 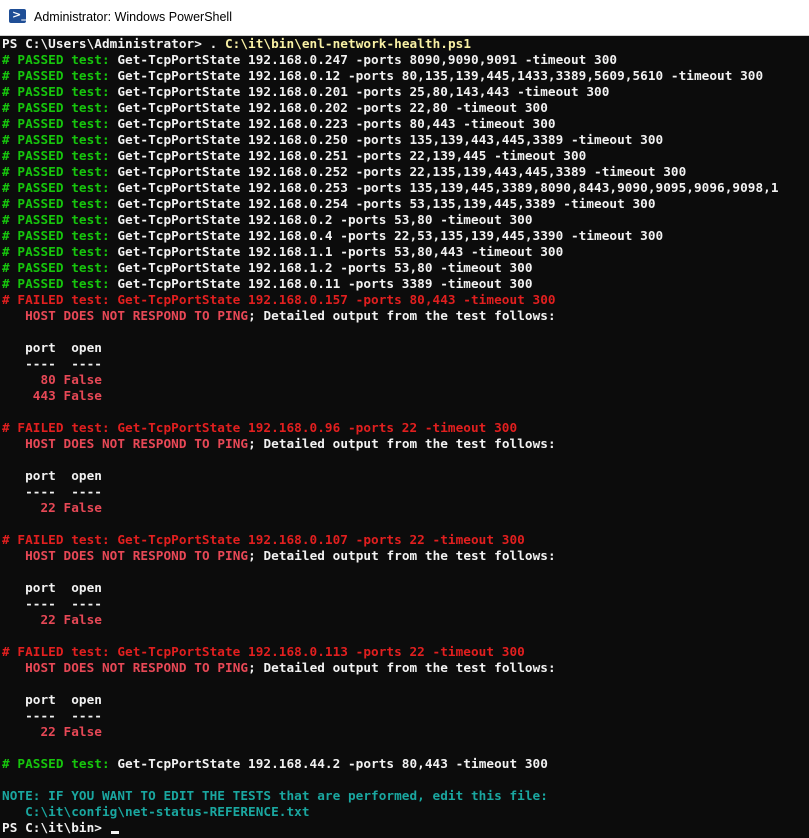 I want to click on window-title: Administrator: Windows PowerShell, so click(x=133, y=17).